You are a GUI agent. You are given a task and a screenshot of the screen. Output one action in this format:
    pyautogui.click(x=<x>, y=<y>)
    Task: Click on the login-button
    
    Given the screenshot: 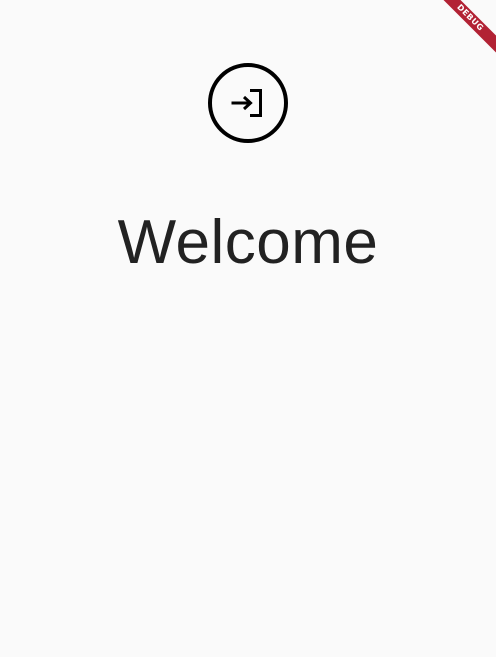 What is the action you would take?
    pyautogui.click(x=248, y=103)
    